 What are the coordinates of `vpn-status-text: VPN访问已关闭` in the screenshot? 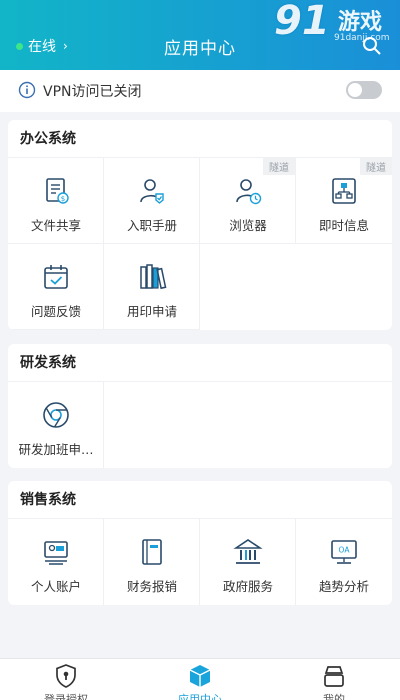 It's located at (92, 92).